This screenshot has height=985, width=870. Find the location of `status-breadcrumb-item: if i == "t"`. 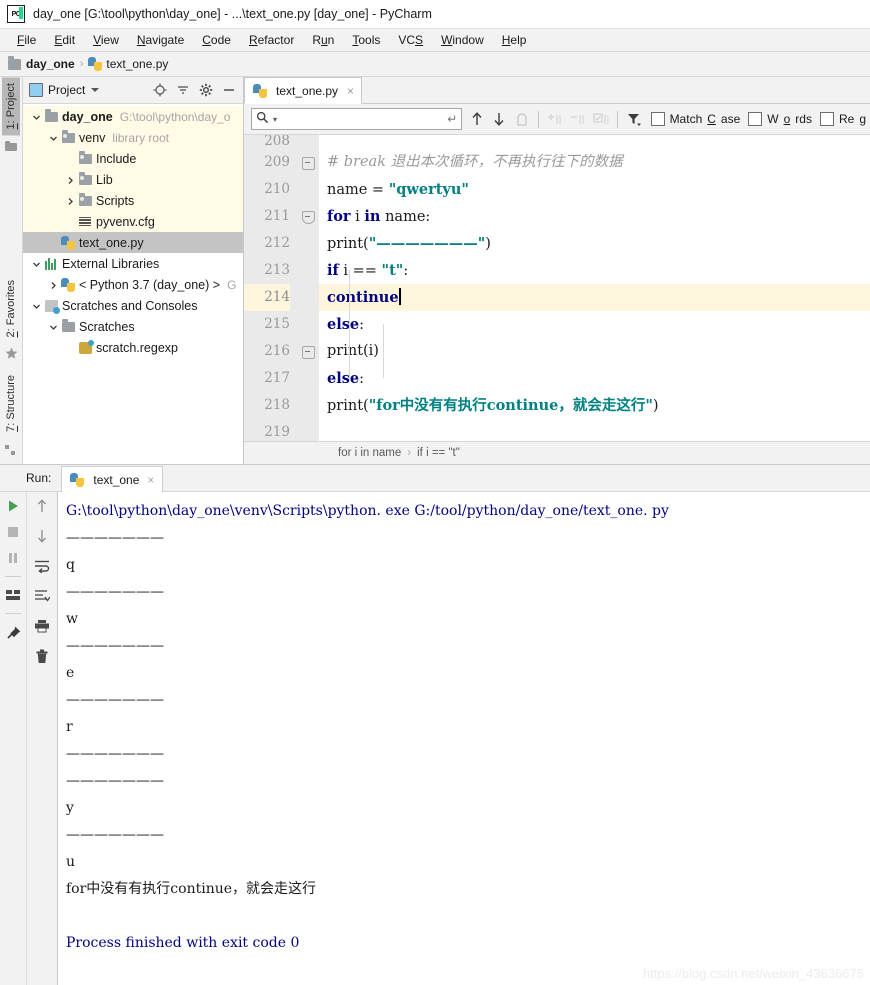

status-breadcrumb-item: if i == "t" is located at coordinates (438, 453).